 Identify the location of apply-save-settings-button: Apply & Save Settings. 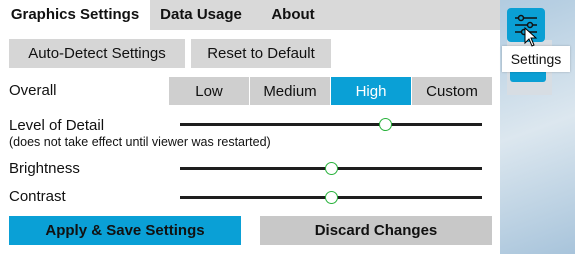
(125, 230).